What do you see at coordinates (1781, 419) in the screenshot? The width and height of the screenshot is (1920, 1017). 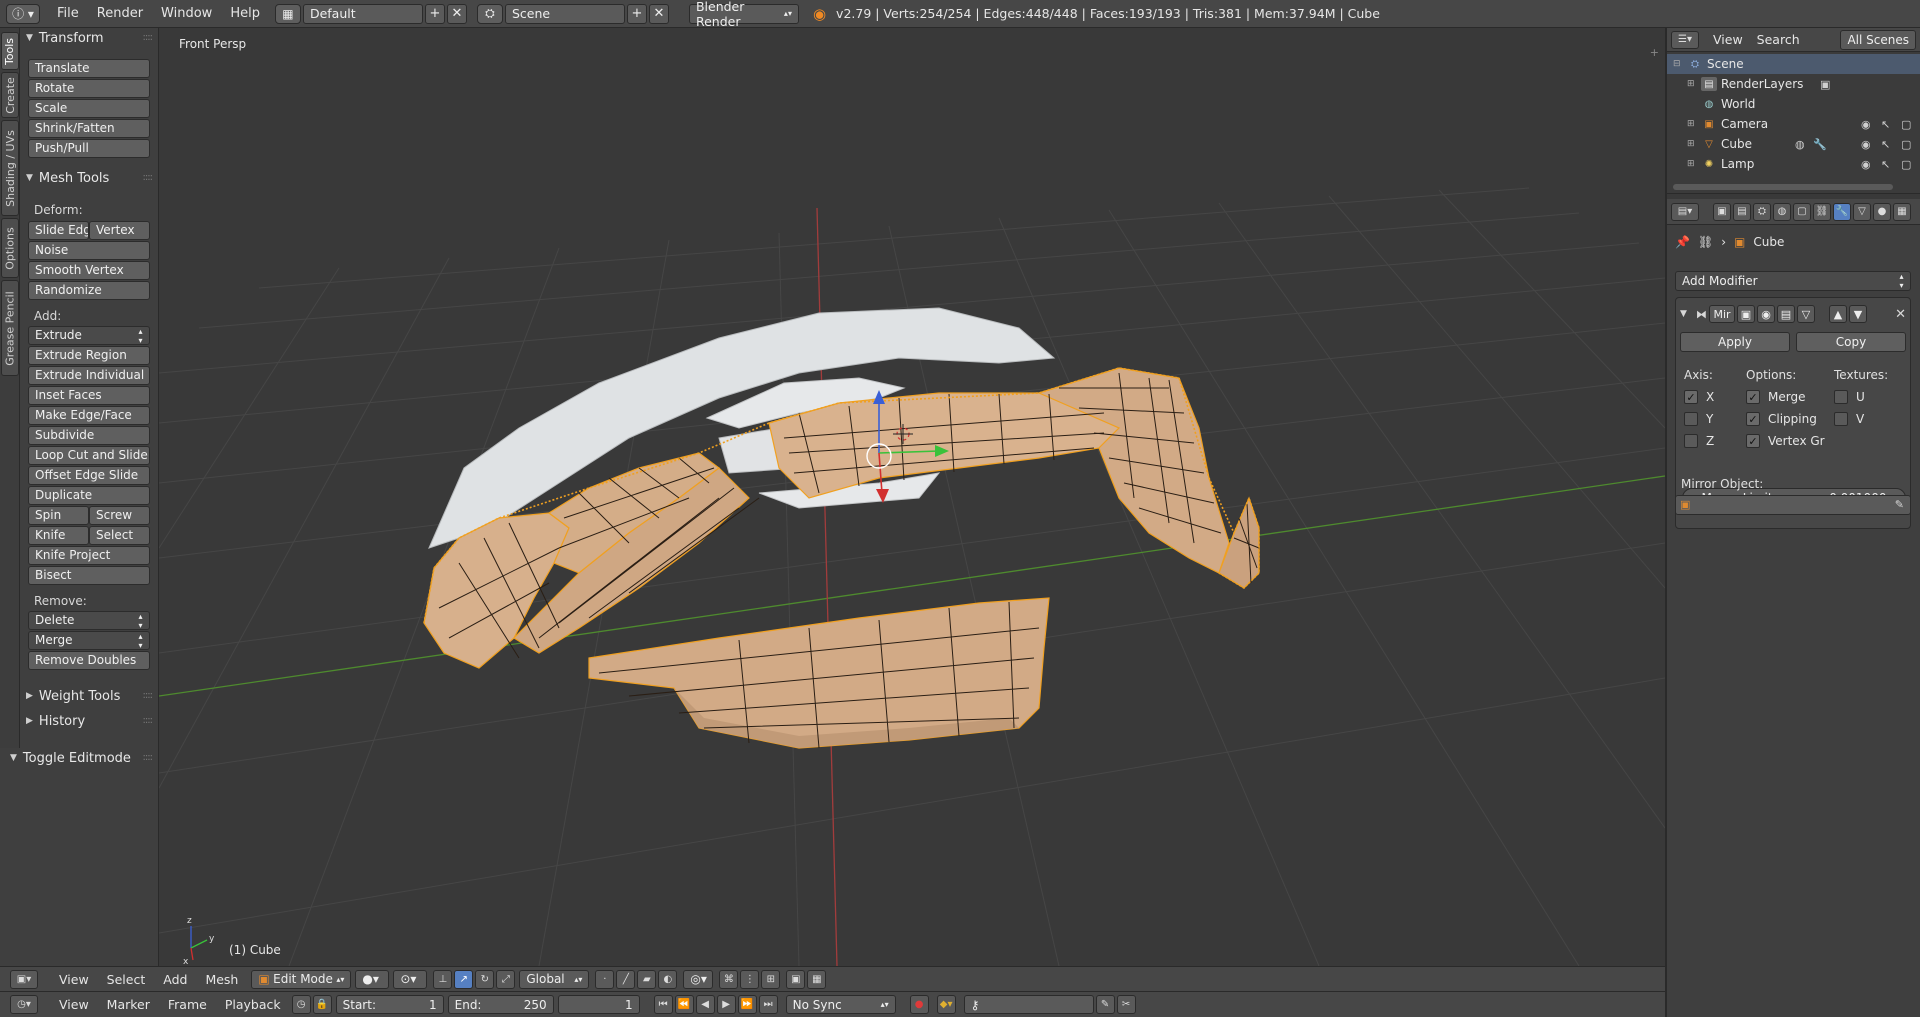 I see `clipping-checkbox: ✓ Clipping` at bounding box center [1781, 419].